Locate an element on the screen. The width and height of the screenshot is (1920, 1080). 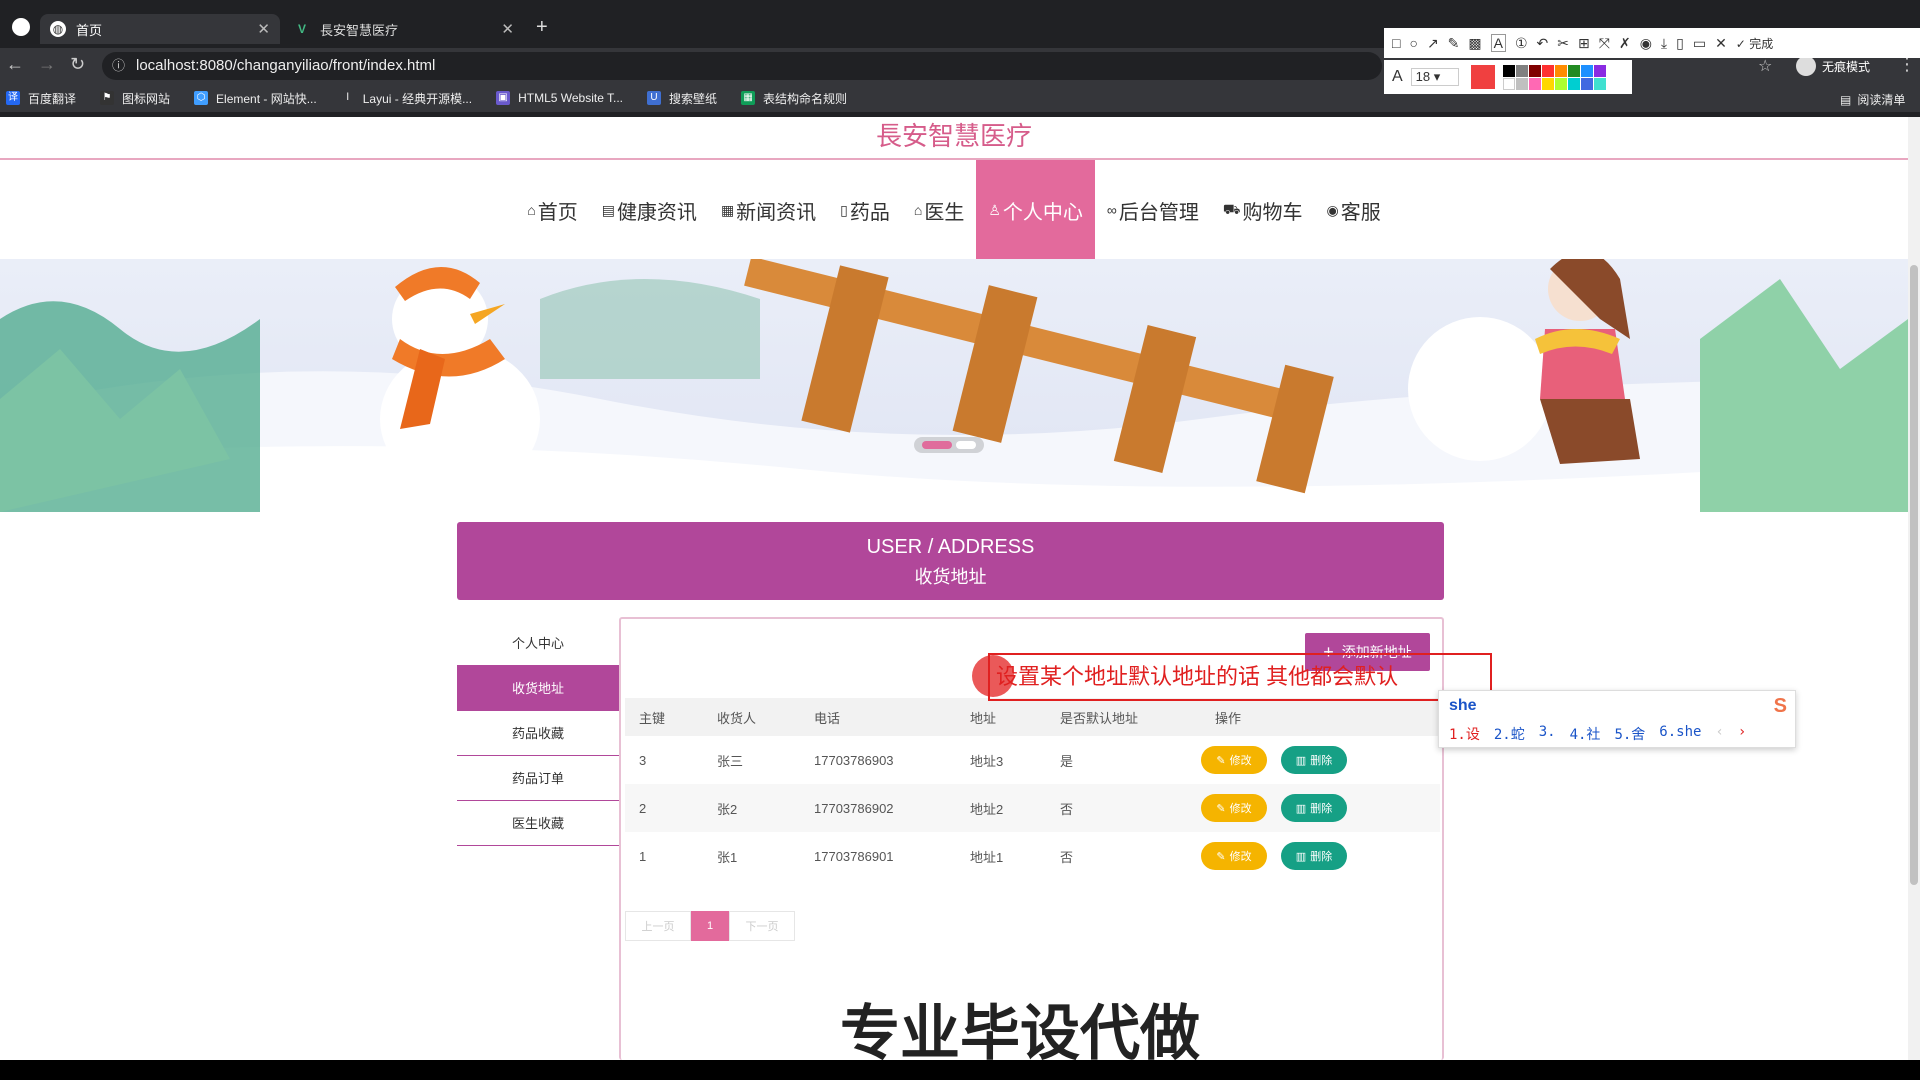
ime-prev-icon: ‹ is located at coordinates (1719, 734).